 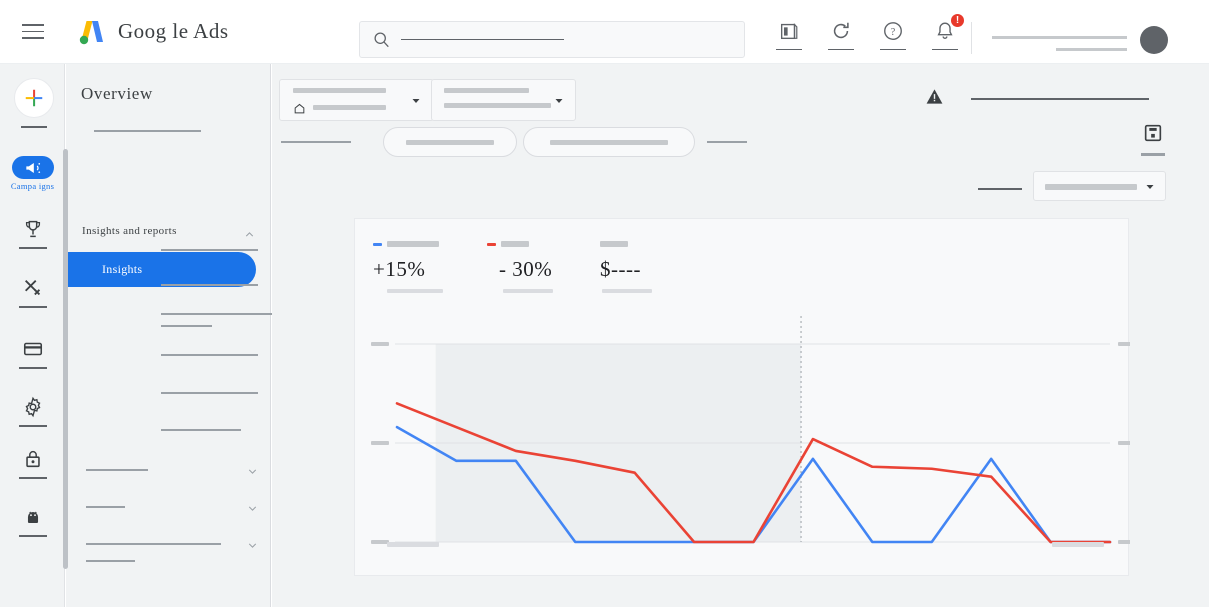 I want to click on account-name-redacted, so click(x=1059, y=37).